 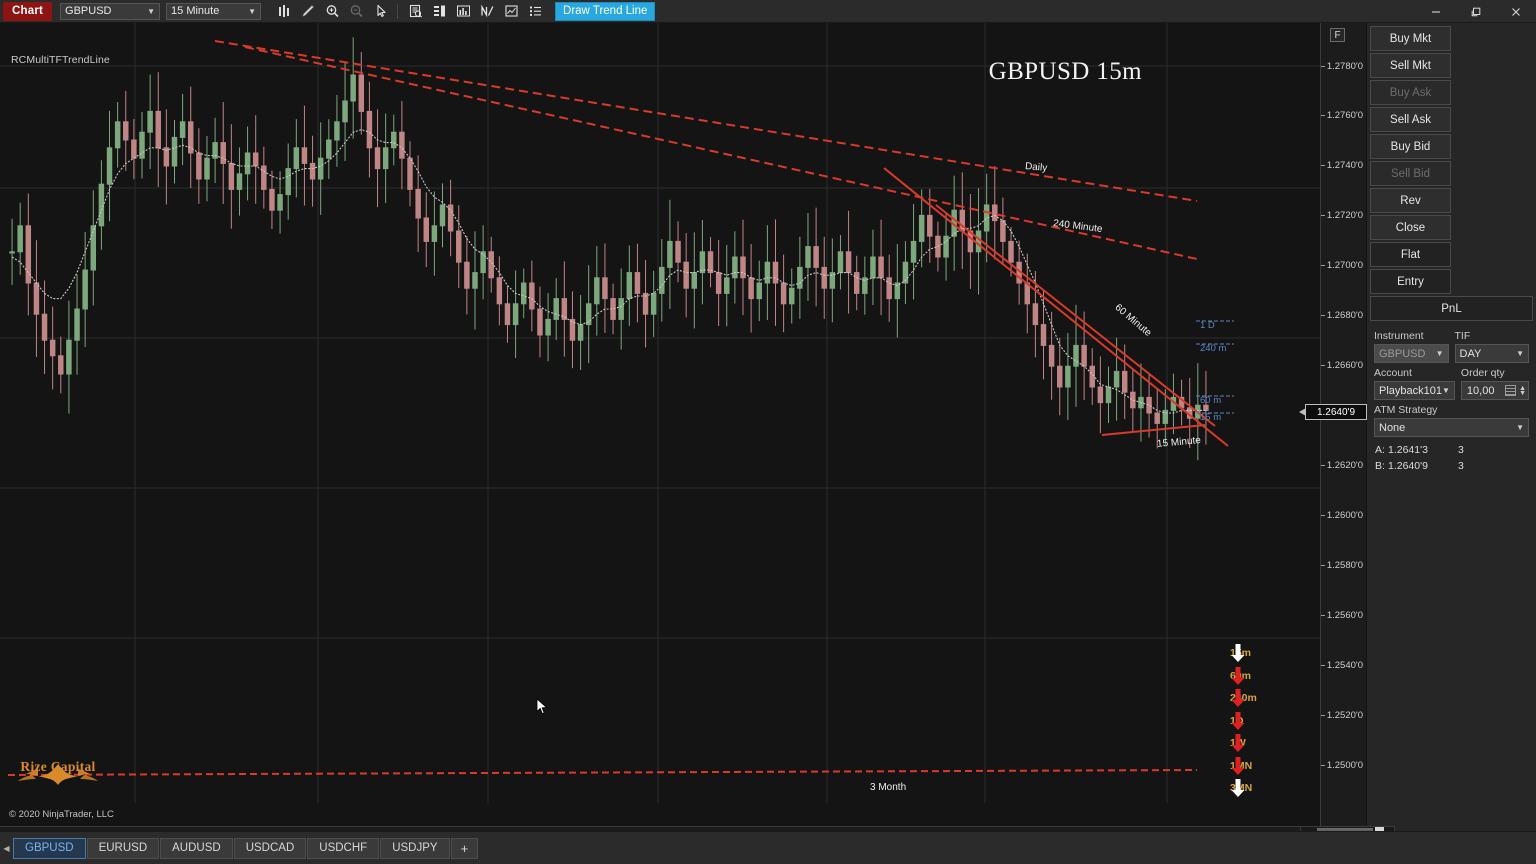 What do you see at coordinates (1411, 353) in the screenshot?
I see `instrument-field: GBPUSD ▼` at bounding box center [1411, 353].